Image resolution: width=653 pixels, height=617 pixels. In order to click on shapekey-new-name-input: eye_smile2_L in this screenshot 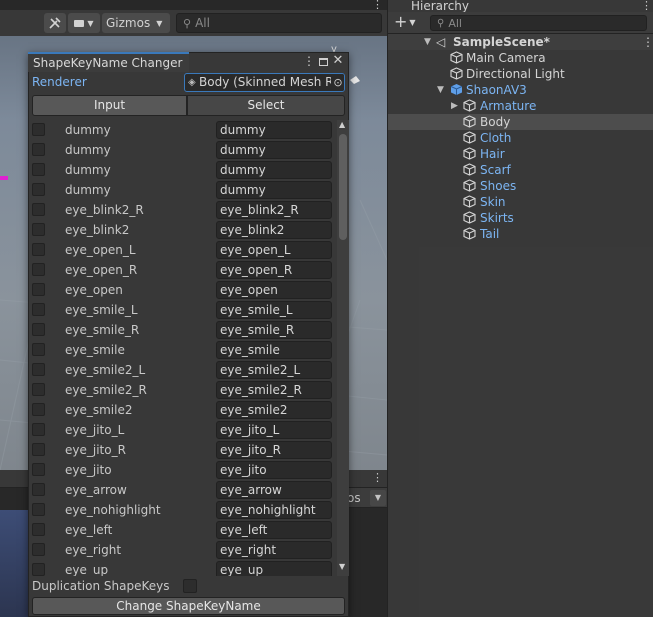, I will do `click(274, 370)`.